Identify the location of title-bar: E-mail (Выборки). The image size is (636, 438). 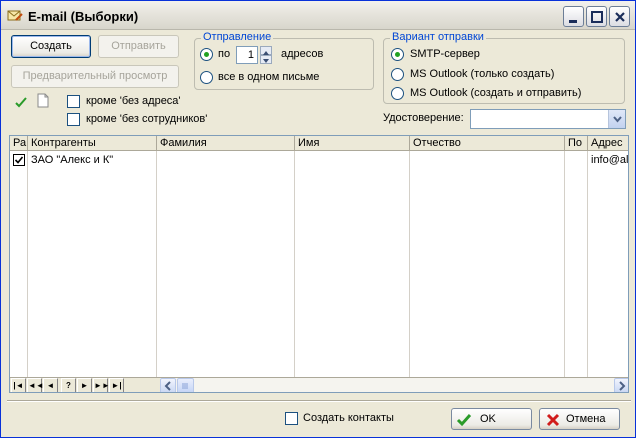
(318, 15).